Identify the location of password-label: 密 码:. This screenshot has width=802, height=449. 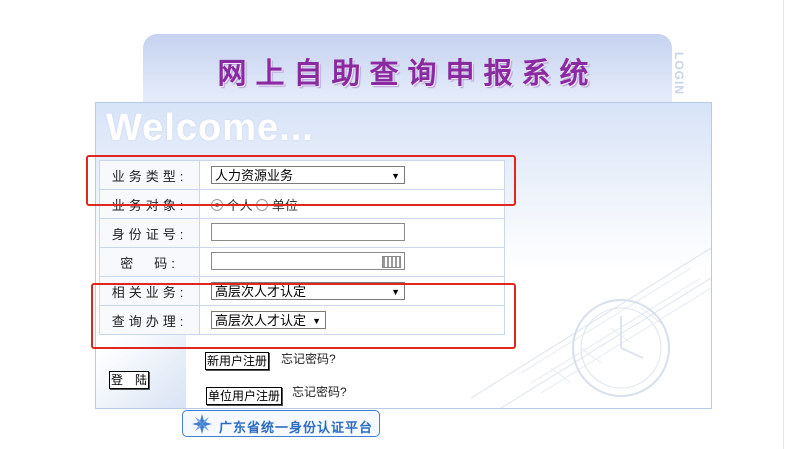
(149, 262).